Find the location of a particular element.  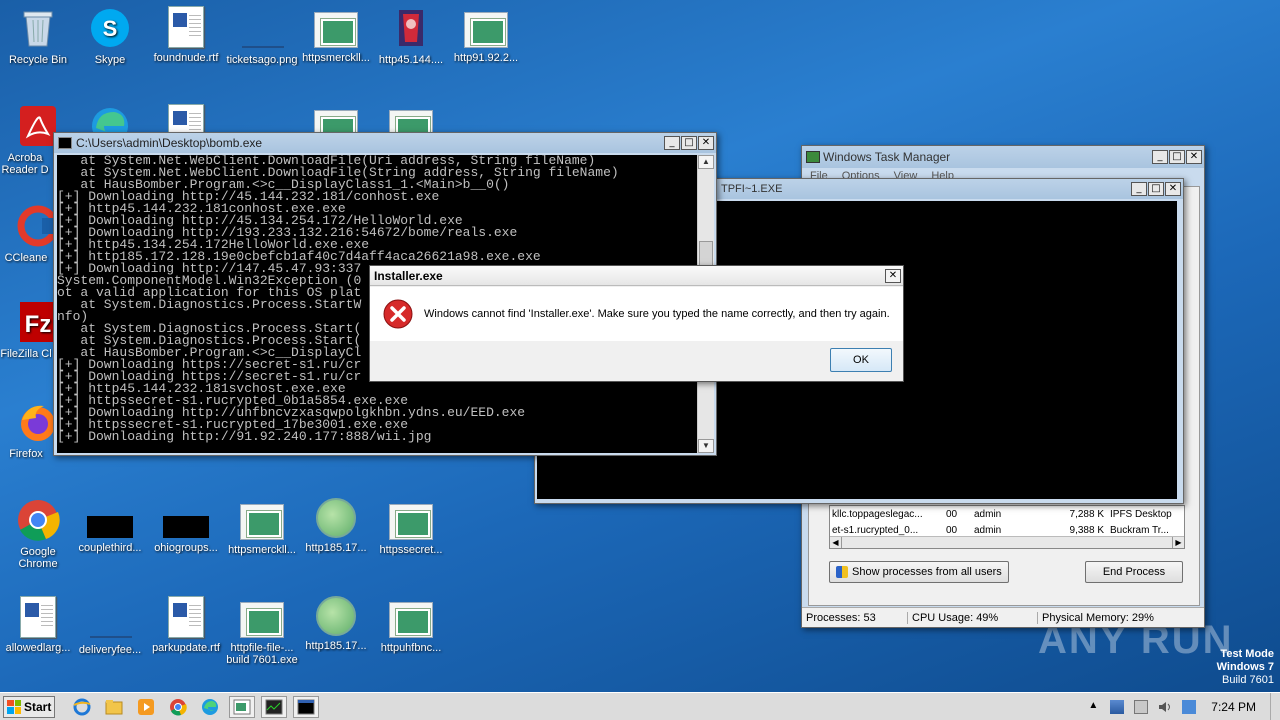

taskbar-task-manager is located at coordinates (274, 706).